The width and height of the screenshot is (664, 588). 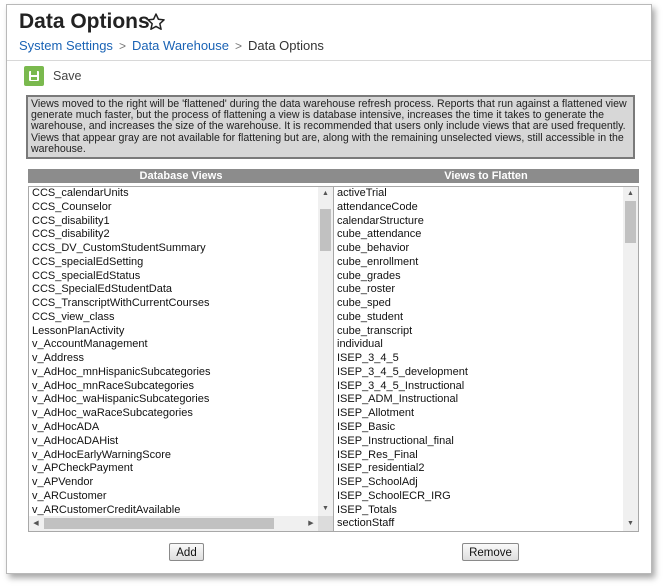 I want to click on list-item: cube_student, so click(x=478, y=318).